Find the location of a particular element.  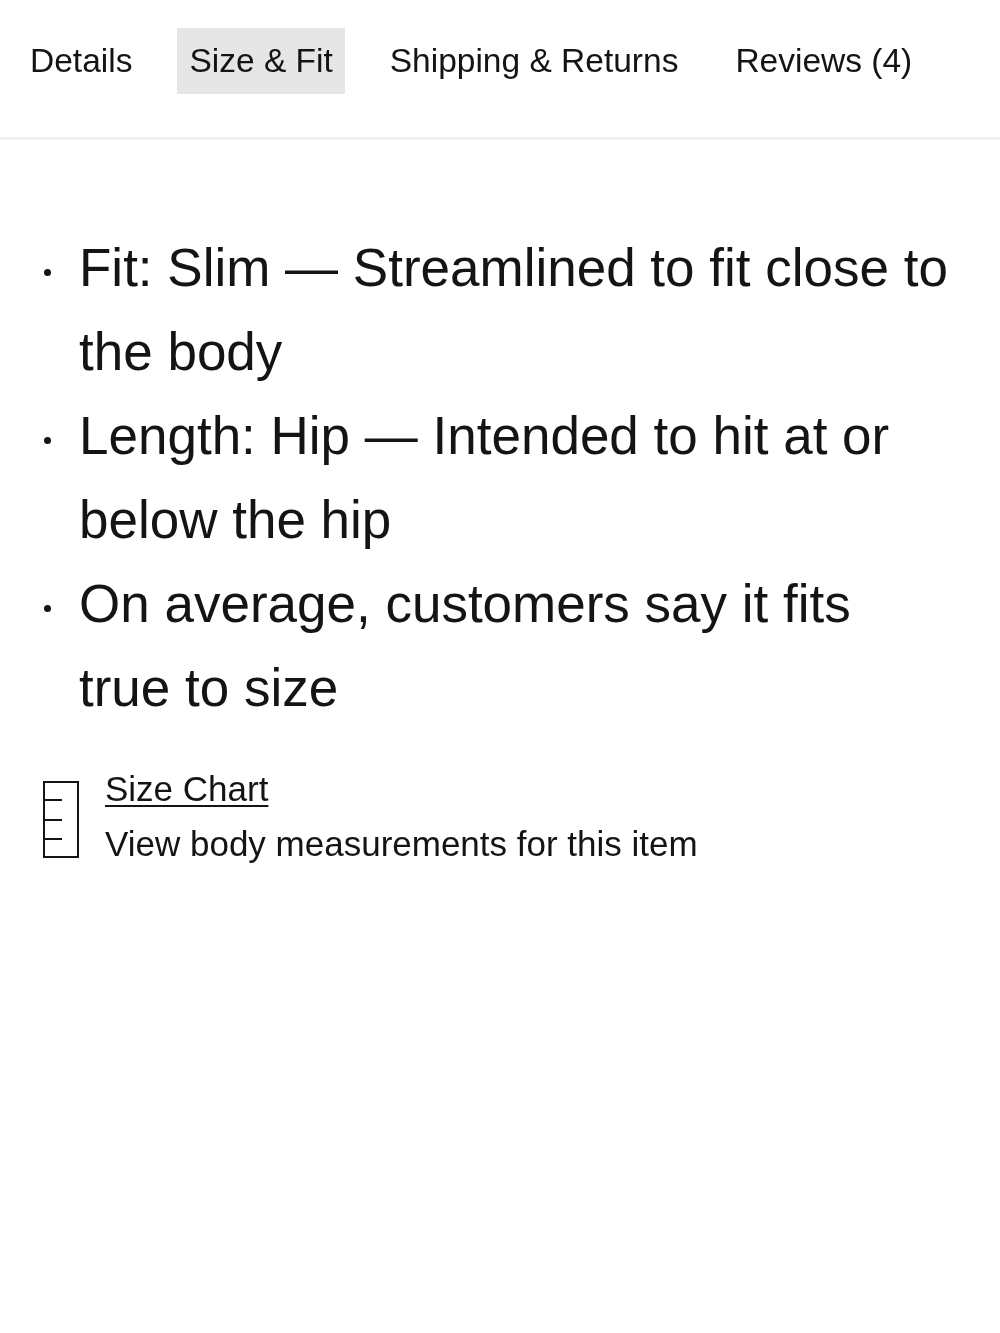

tab: Reviews (4) is located at coordinates (824, 61).